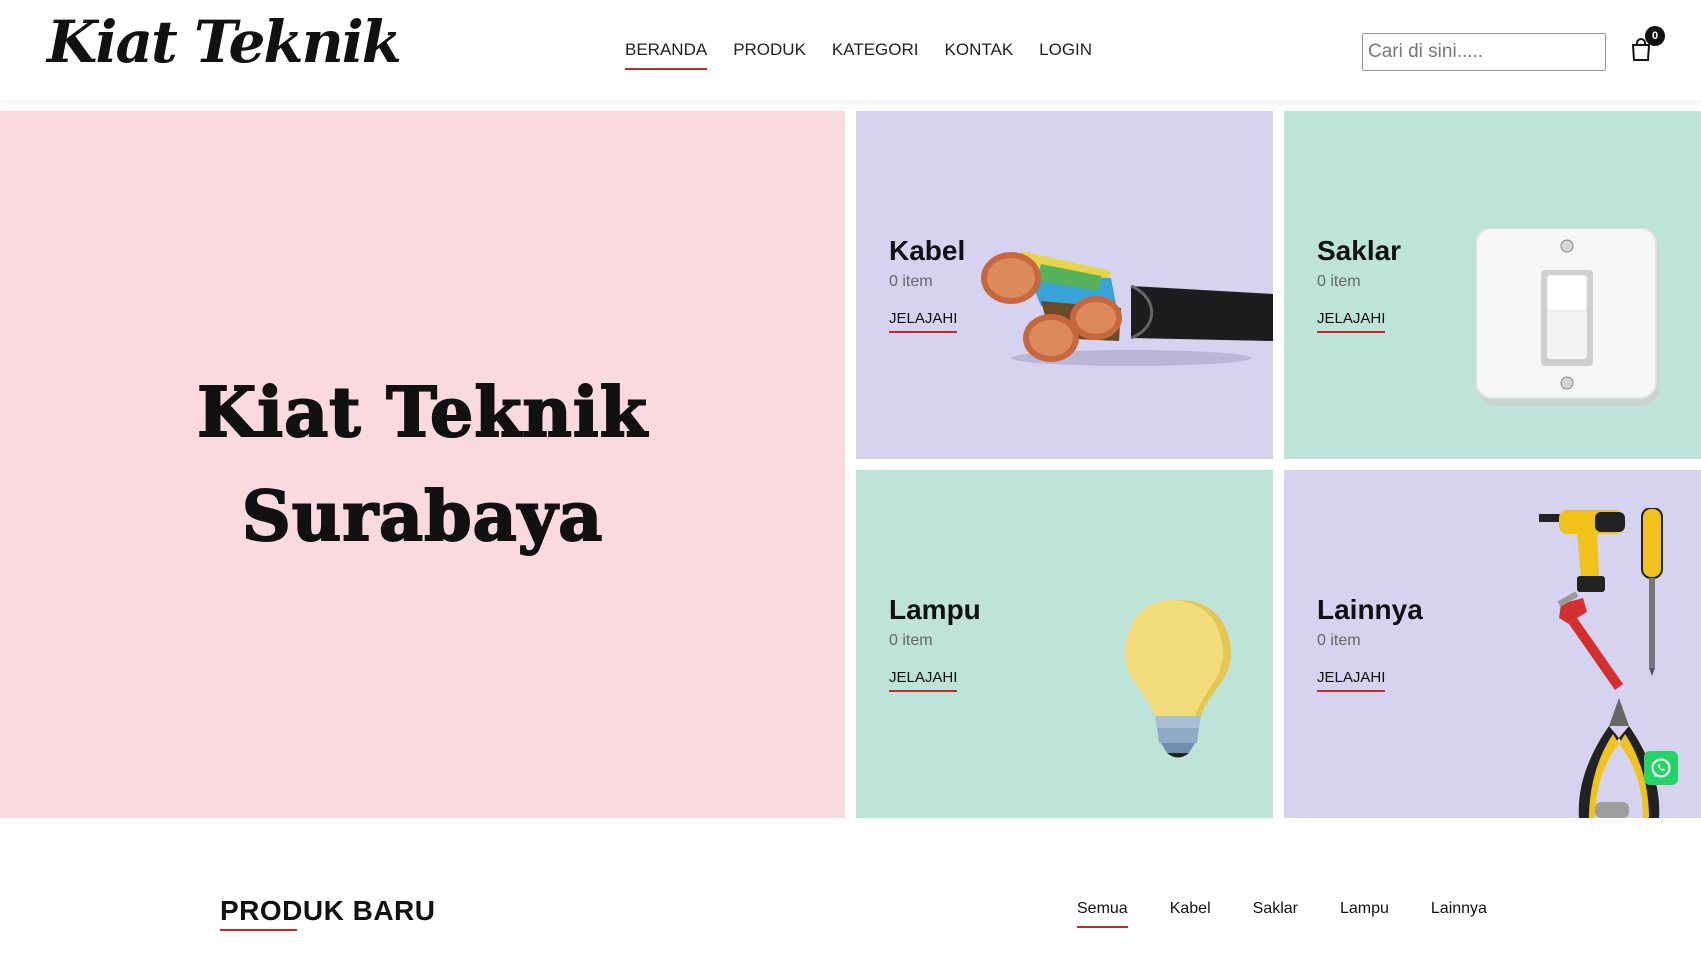  Describe the element at coordinates (935, 609) in the screenshot. I see `category-name: Lampu` at that location.